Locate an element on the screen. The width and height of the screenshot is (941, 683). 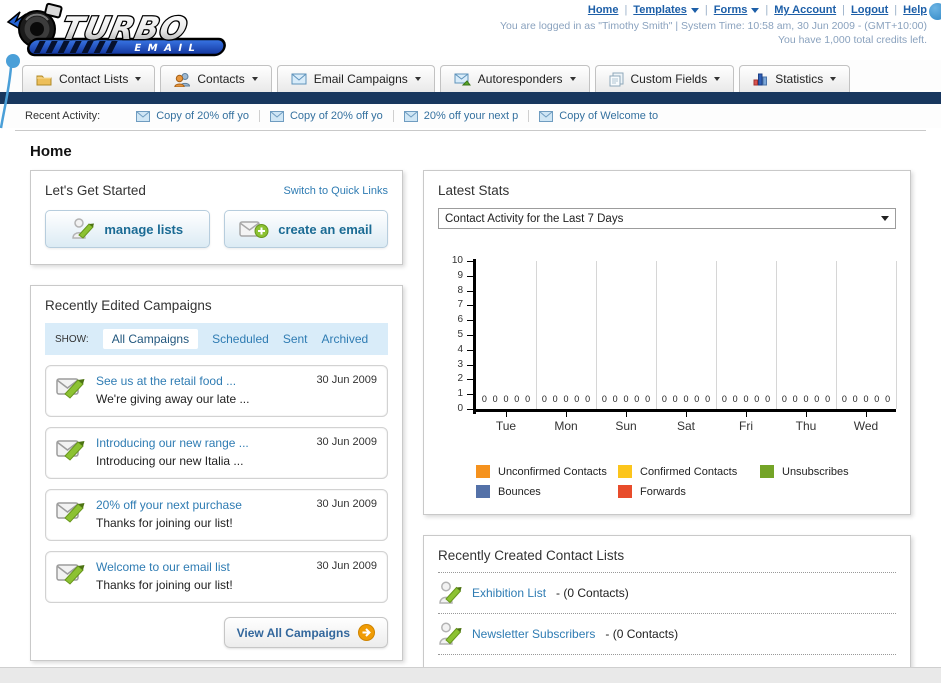
stats-period-select: Contact Activity for the Last 7 Days is located at coordinates (667, 218).